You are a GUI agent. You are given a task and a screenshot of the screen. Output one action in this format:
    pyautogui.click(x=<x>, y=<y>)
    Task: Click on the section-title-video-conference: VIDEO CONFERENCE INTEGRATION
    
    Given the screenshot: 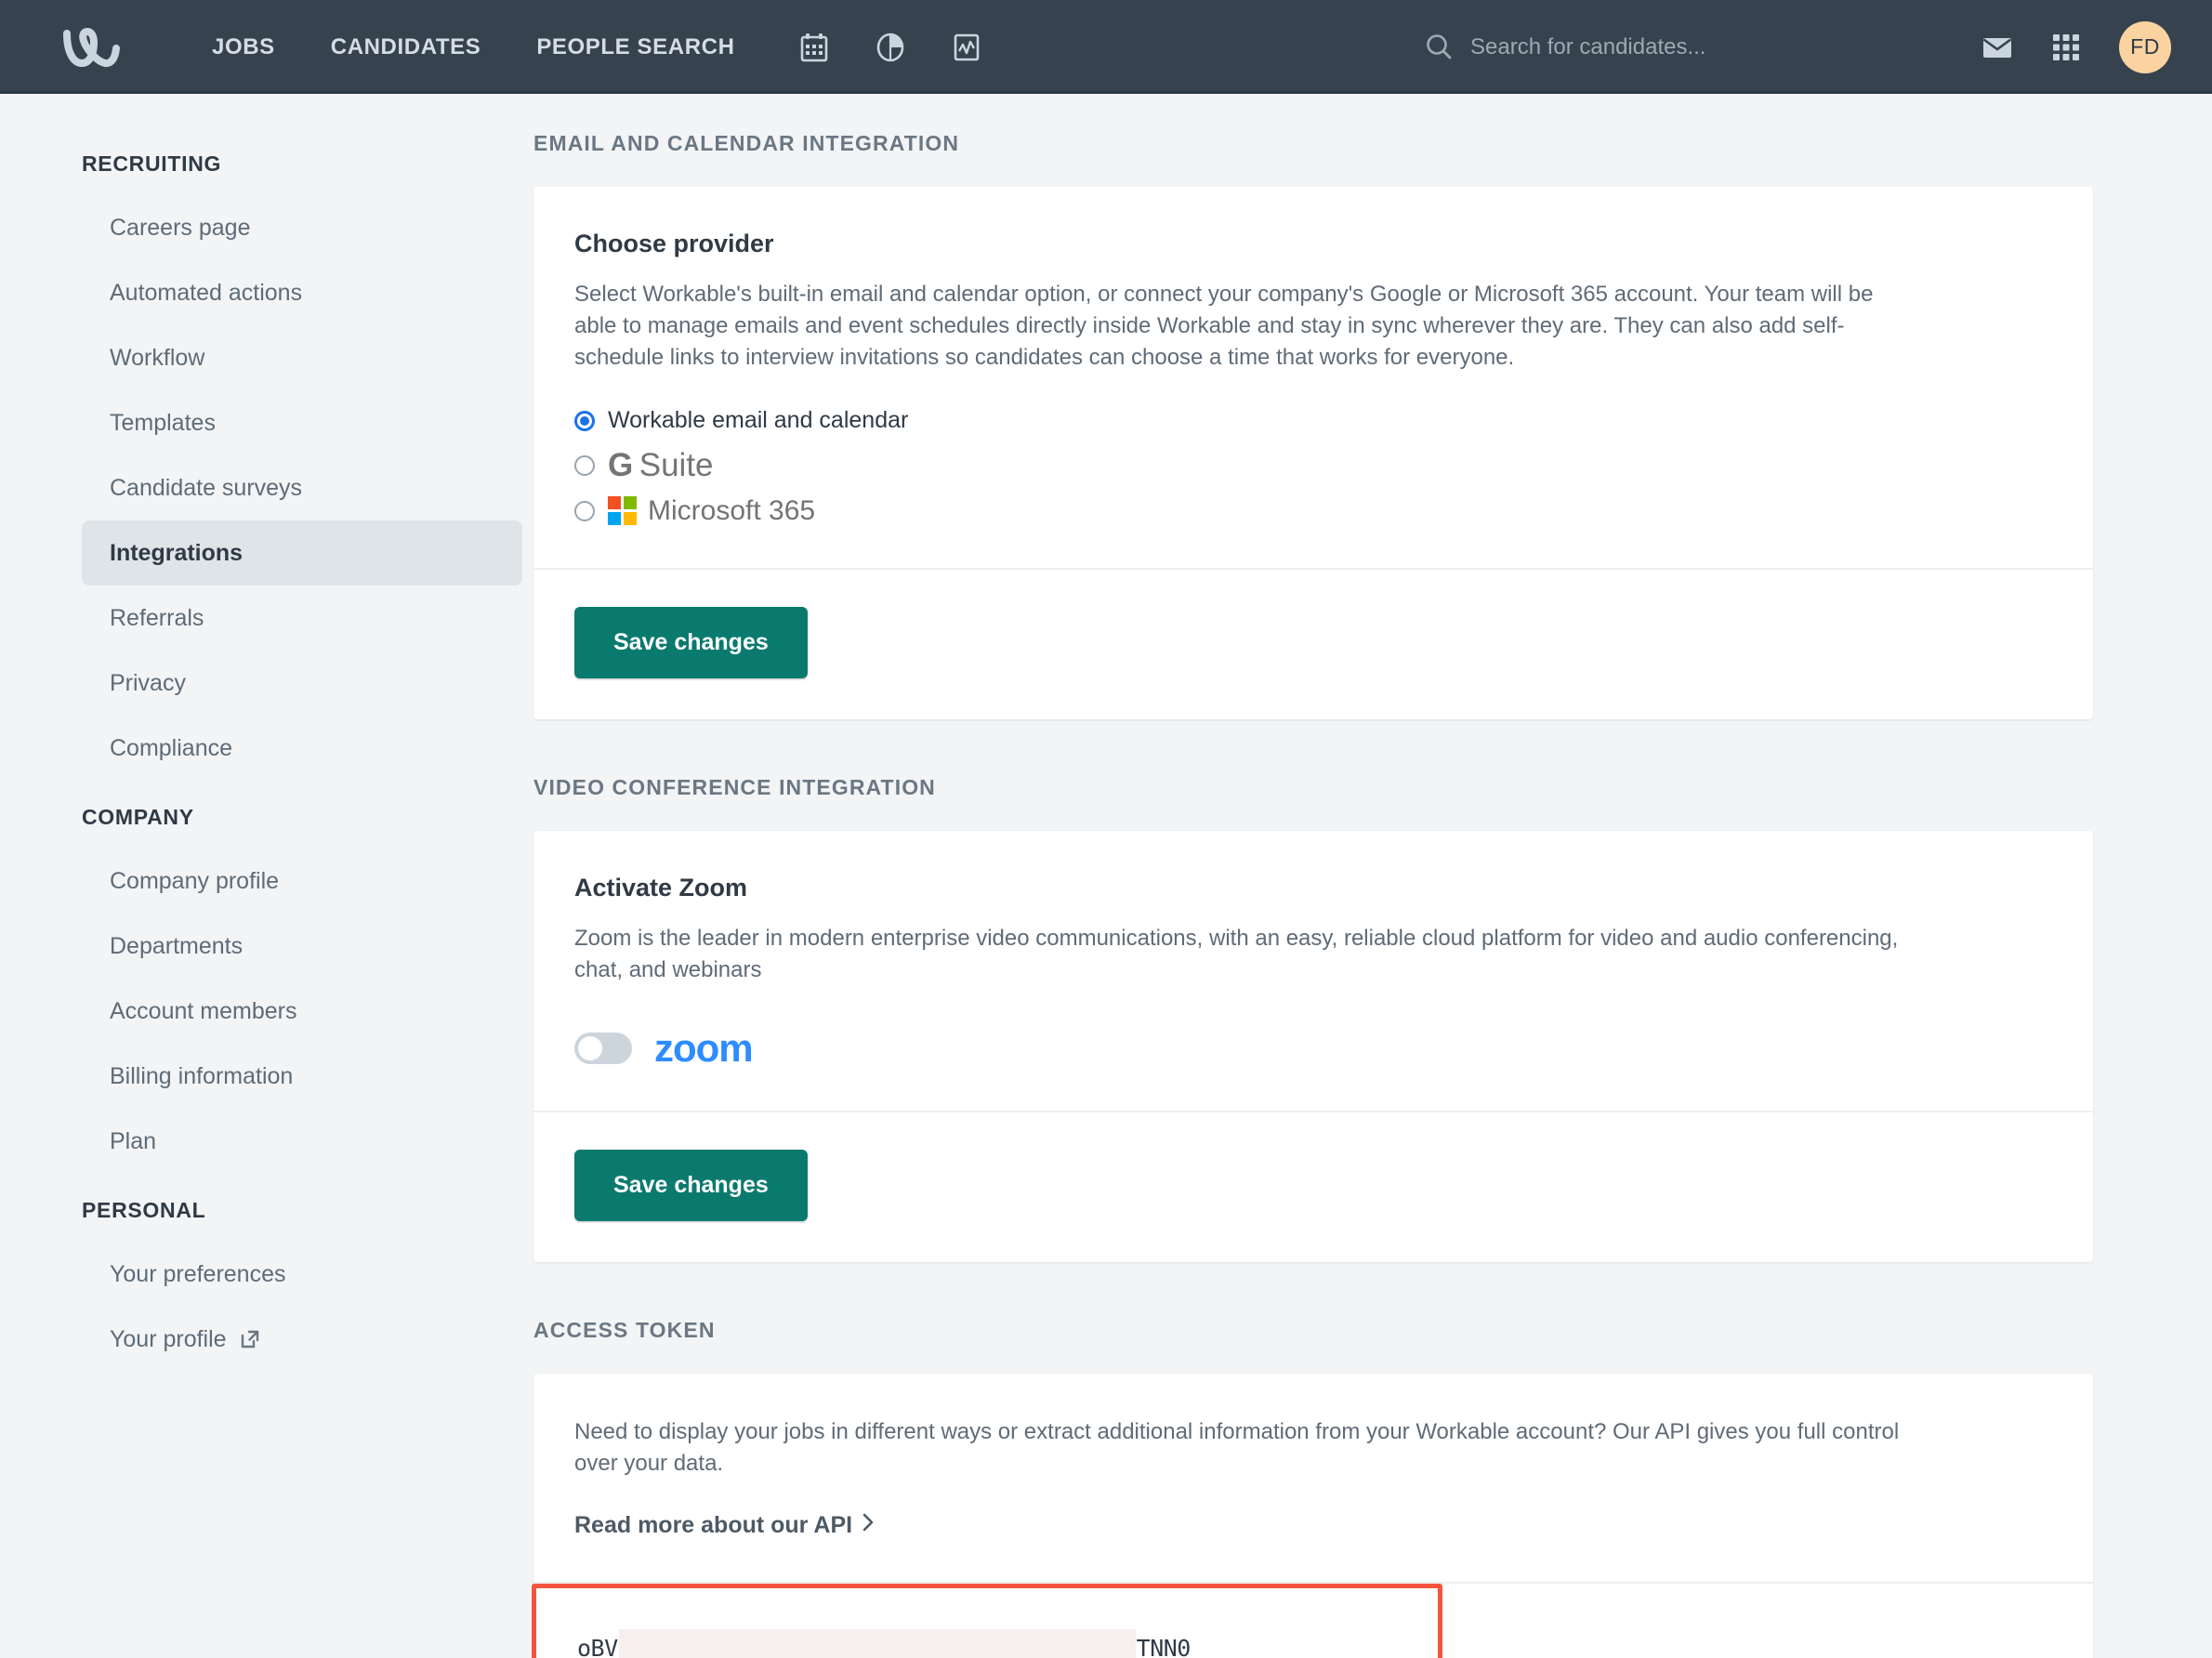 What is the action you would take?
    pyautogui.click(x=734, y=787)
    